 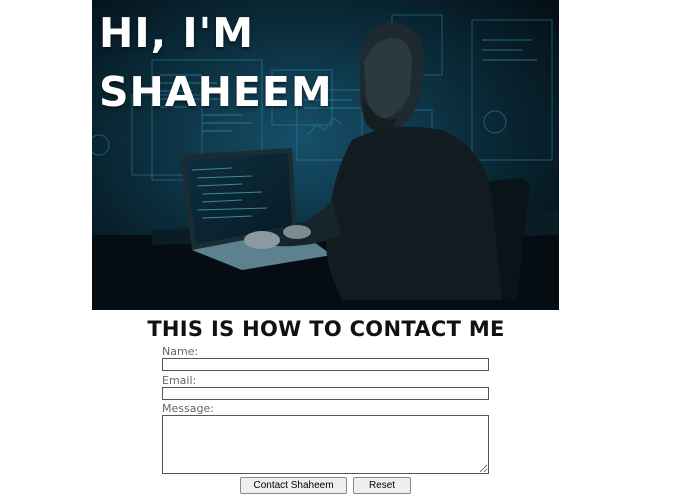 What do you see at coordinates (325, 393) in the screenshot?
I see `email-field` at bounding box center [325, 393].